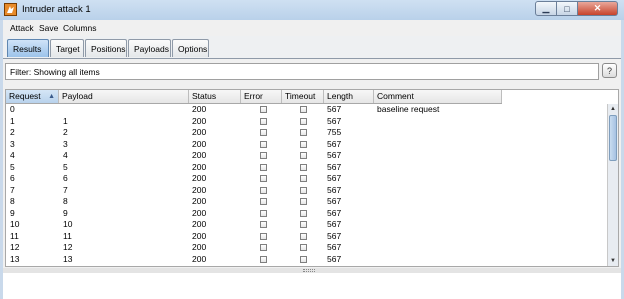 This screenshot has height=299, width=624. What do you see at coordinates (334, 132) in the screenshot?
I see `cell-length: 755` at bounding box center [334, 132].